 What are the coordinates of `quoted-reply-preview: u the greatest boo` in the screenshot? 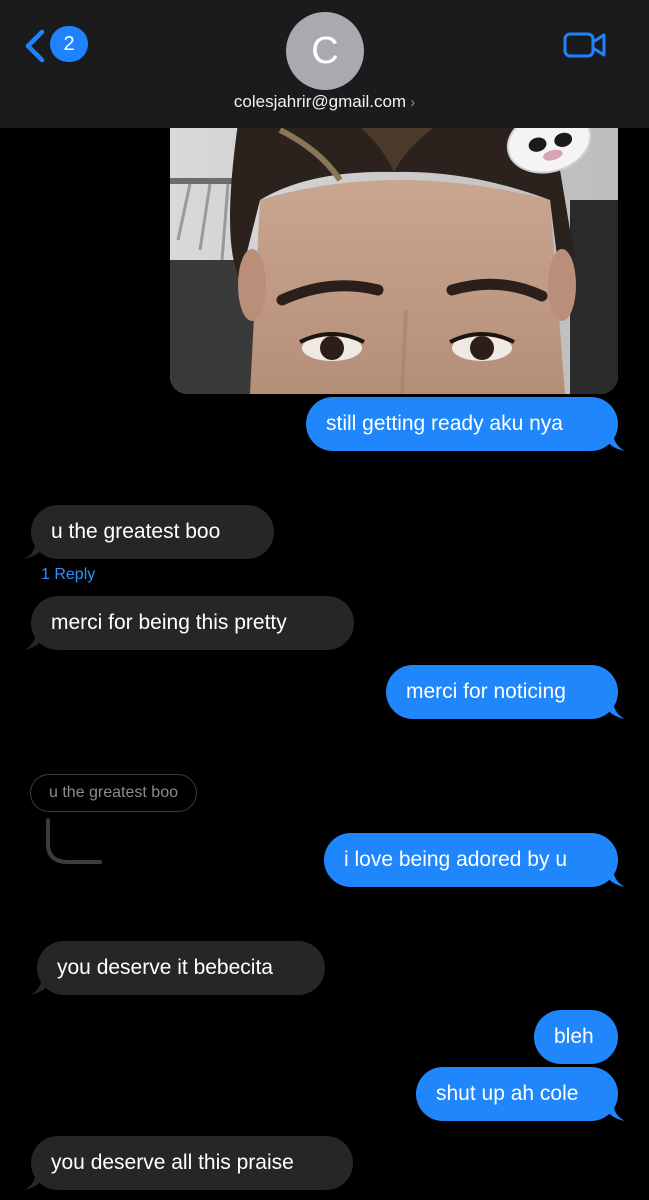 It's located at (113, 793).